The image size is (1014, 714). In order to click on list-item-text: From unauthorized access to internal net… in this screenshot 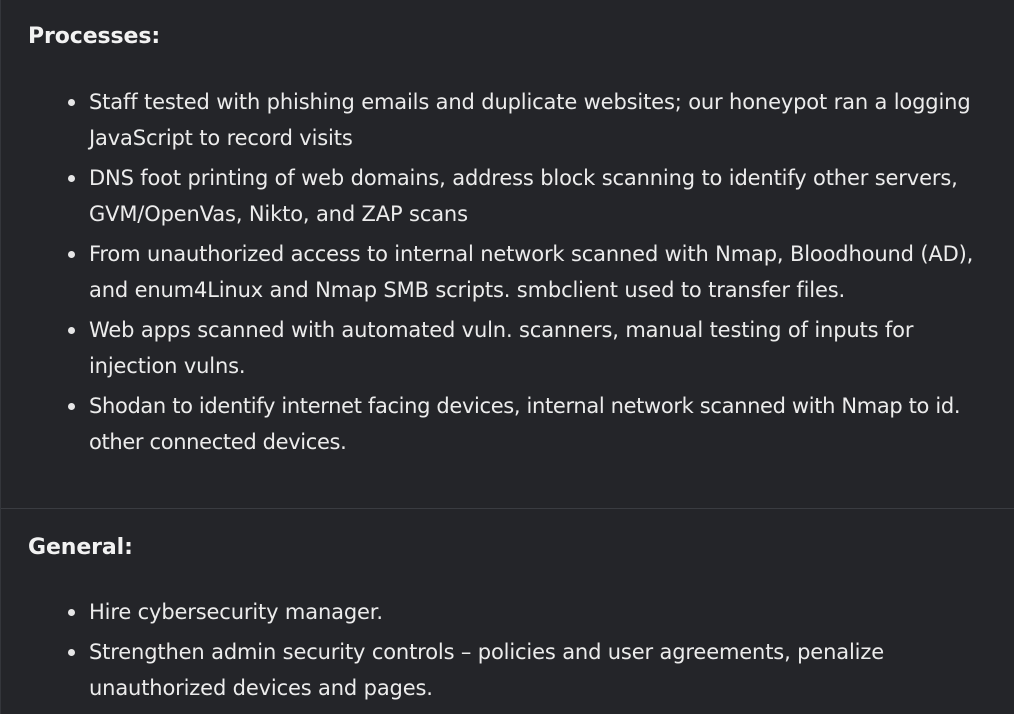, I will do `click(531, 272)`.